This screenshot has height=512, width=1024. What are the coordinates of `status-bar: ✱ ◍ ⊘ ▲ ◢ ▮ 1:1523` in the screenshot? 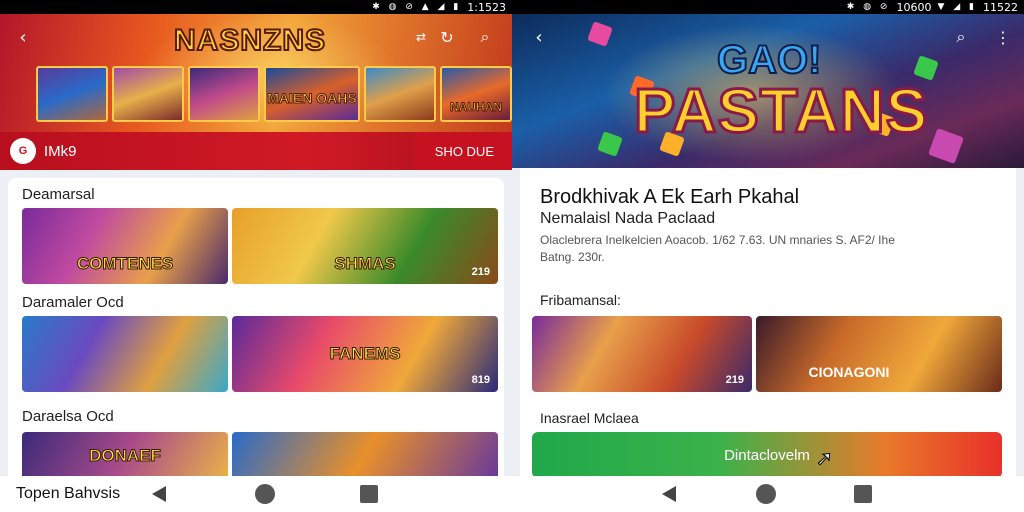 It's located at (256, 7).